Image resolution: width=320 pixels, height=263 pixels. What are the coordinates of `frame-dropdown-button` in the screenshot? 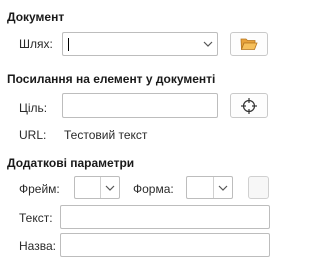 It's located at (110, 187).